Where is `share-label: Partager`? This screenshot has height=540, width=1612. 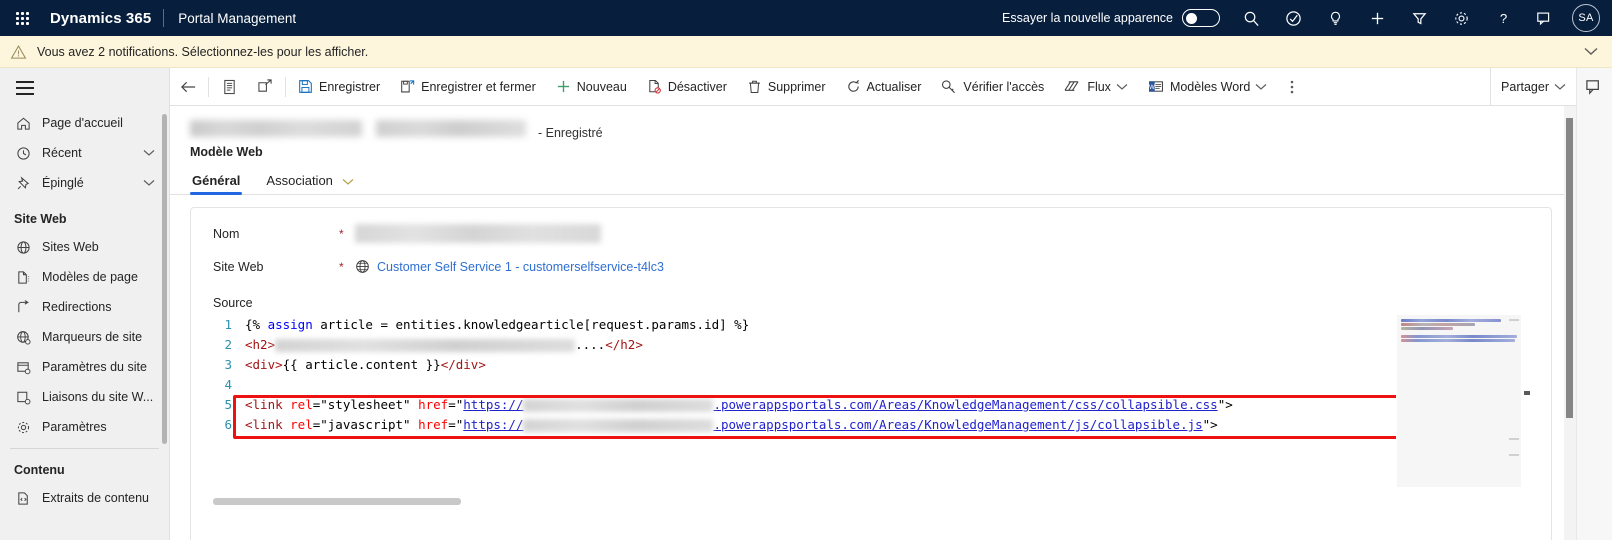 share-label: Partager is located at coordinates (1525, 86).